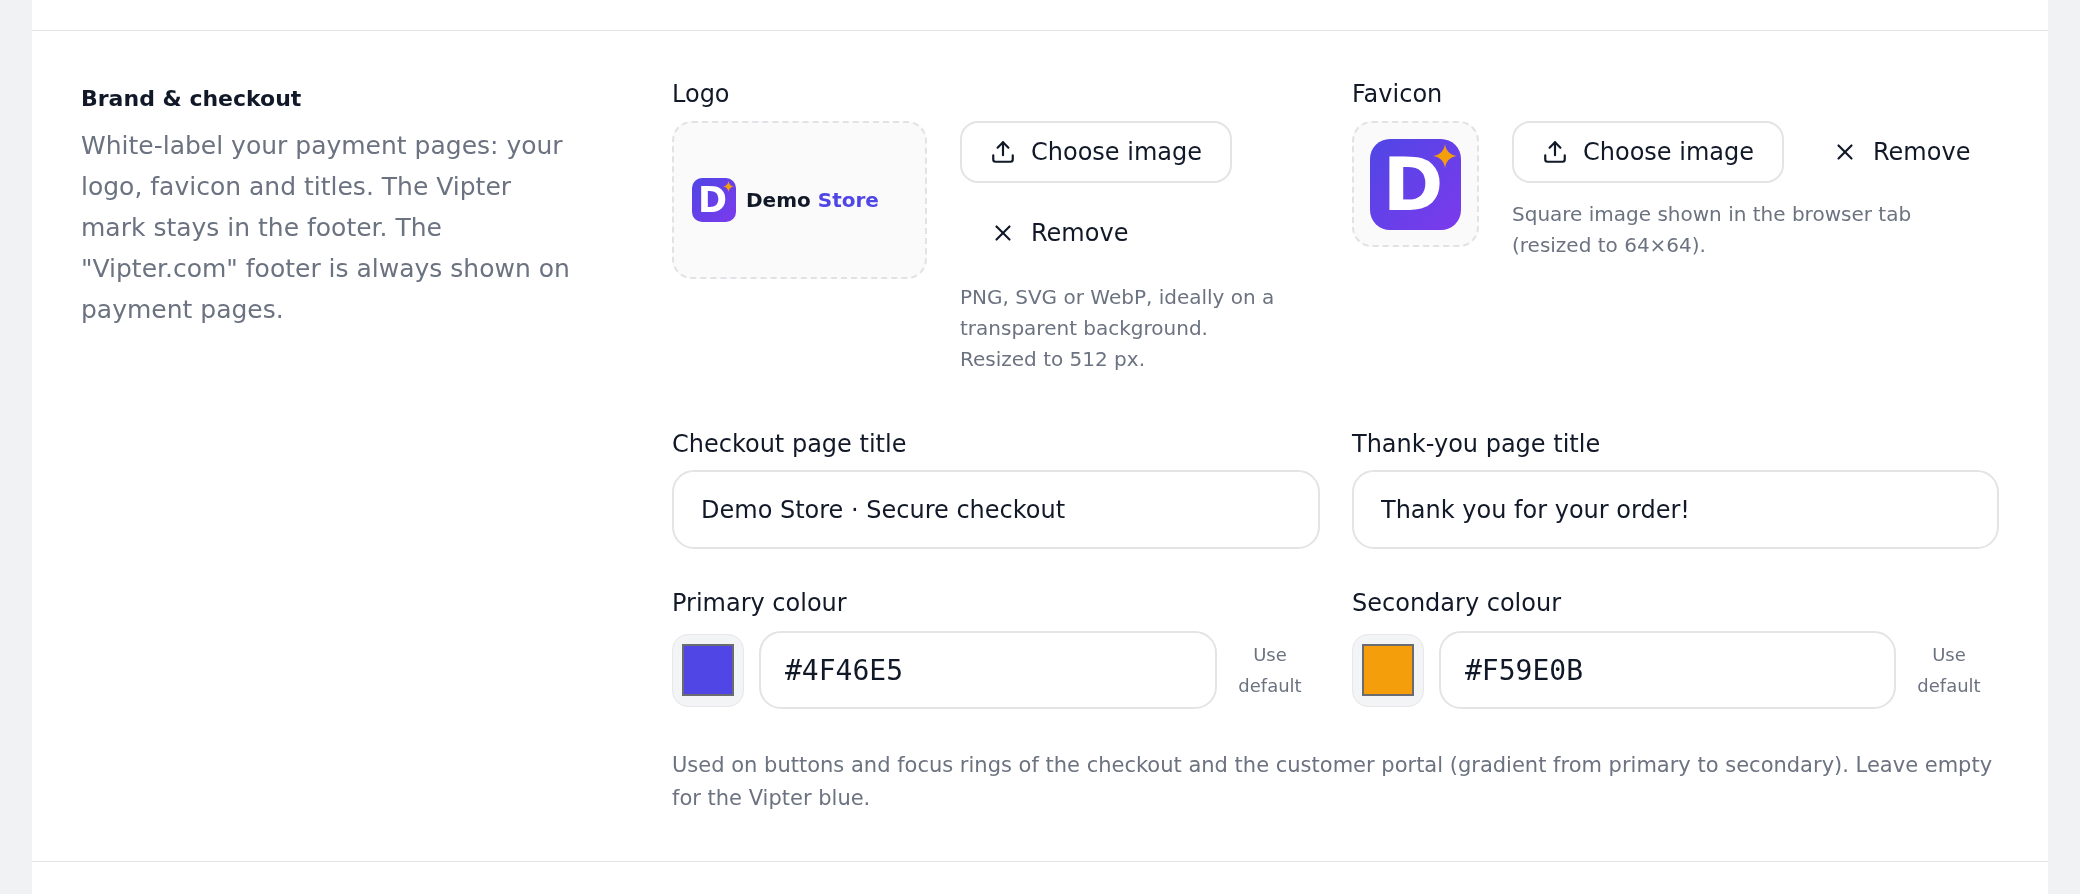  Describe the element at coordinates (778, 200) in the screenshot. I see `logo-text: Demo` at that location.